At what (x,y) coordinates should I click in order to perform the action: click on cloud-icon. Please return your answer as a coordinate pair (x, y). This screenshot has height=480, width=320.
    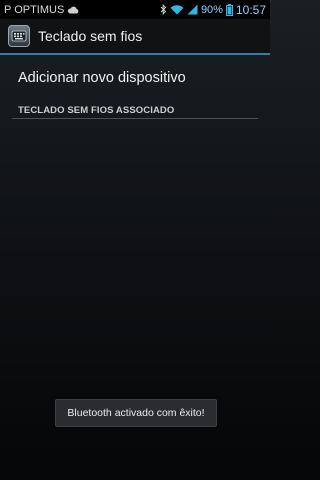
    Looking at the image, I should click on (73, 10).